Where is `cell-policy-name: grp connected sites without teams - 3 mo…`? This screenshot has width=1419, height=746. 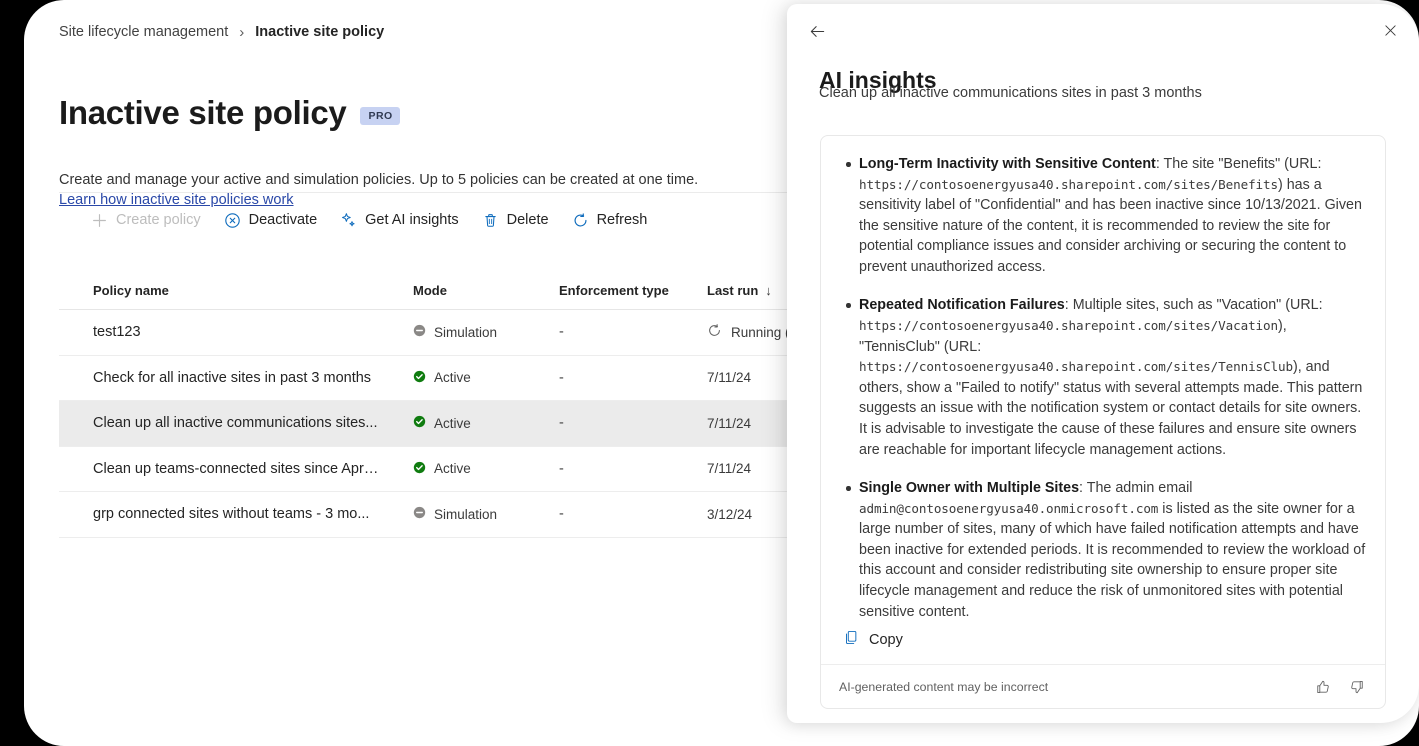 cell-policy-name: grp connected sites without teams - 3 mo… is located at coordinates (231, 514).